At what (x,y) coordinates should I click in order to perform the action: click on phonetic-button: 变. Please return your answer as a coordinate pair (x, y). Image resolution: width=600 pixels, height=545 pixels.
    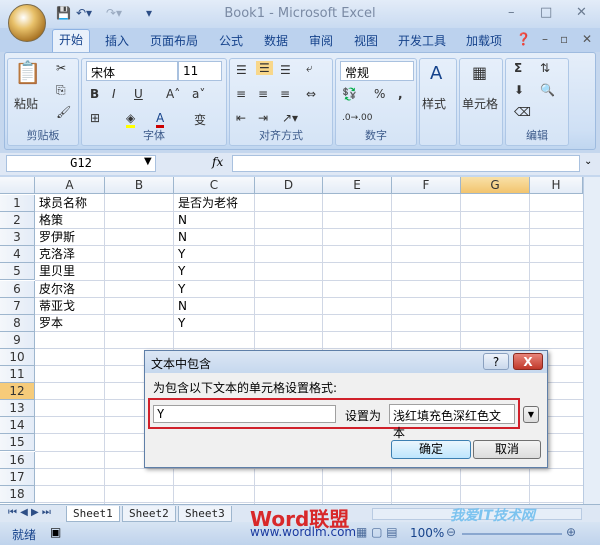
    Looking at the image, I should click on (200, 119).